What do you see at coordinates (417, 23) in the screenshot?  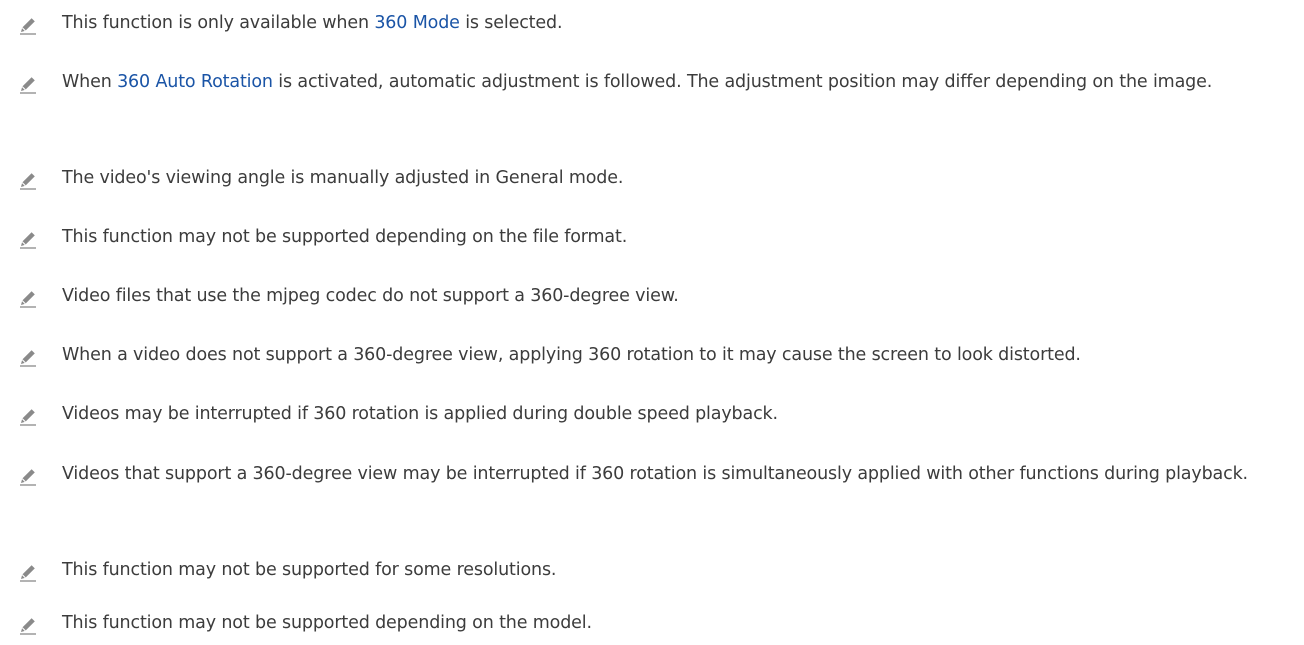 I see `link-360-mode: 360 Mode` at bounding box center [417, 23].